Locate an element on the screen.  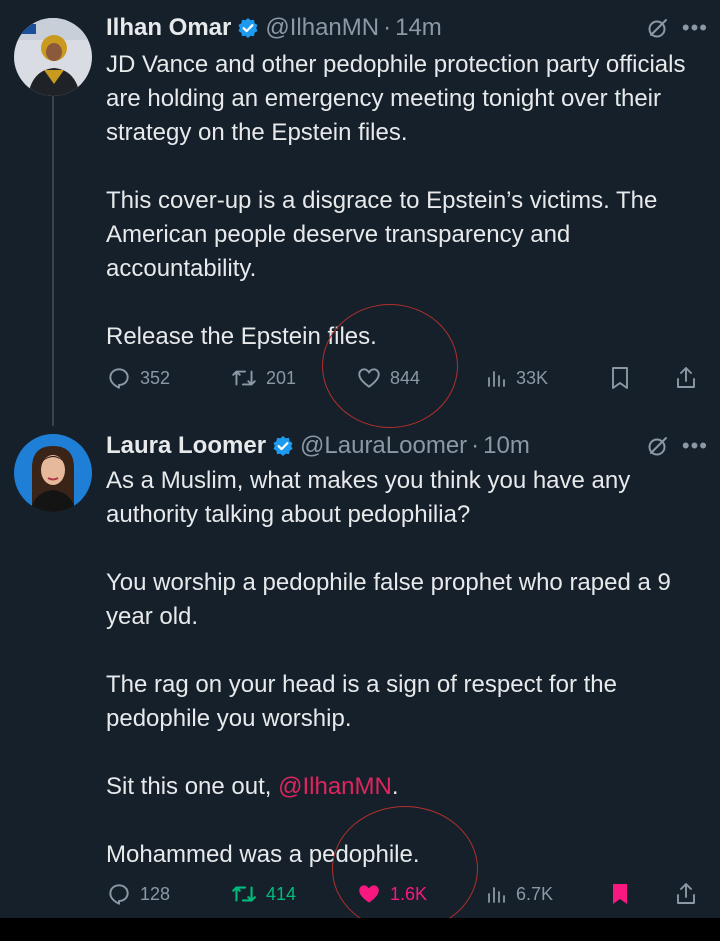
avatar-ilhan-omar is located at coordinates (53, 57).